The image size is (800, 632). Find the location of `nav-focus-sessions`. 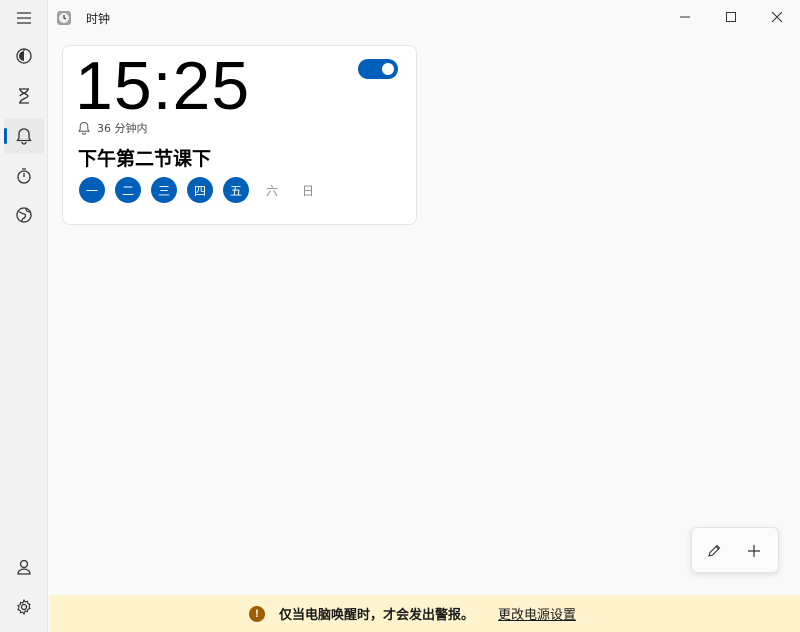

nav-focus-sessions is located at coordinates (24, 56).